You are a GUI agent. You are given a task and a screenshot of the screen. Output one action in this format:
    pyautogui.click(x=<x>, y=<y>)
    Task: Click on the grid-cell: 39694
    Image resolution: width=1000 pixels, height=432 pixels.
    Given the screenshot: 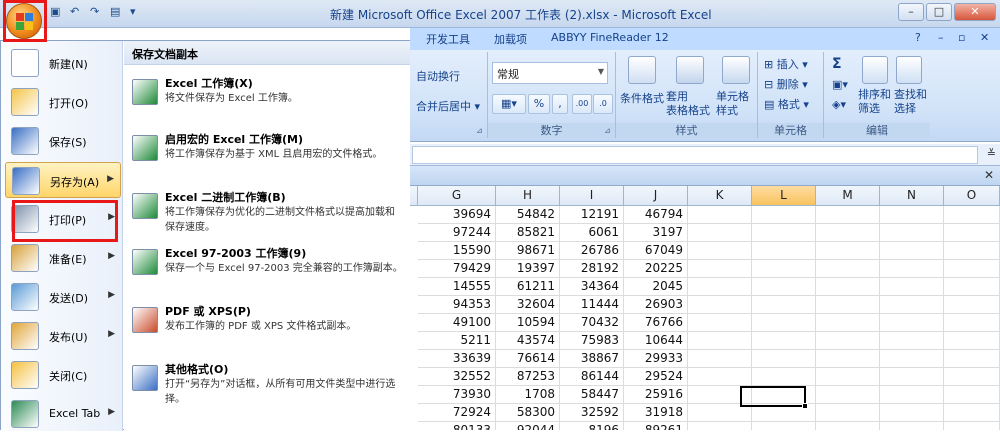 What is the action you would take?
    pyautogui.click(x=457, y=215)
    